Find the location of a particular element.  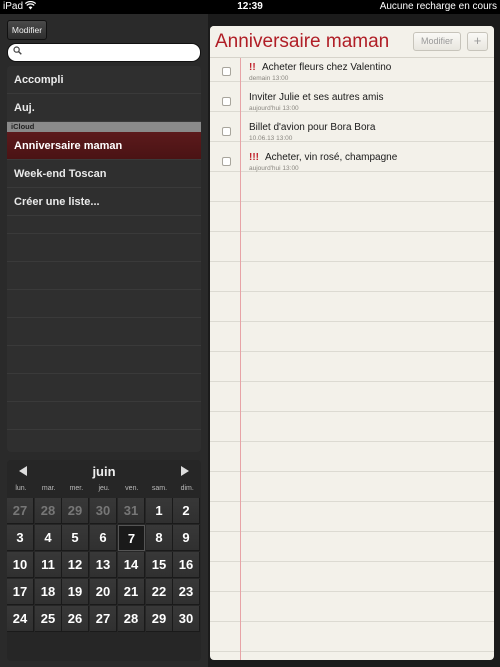

calendar-day: 16 is located at coordinates (186, 565).